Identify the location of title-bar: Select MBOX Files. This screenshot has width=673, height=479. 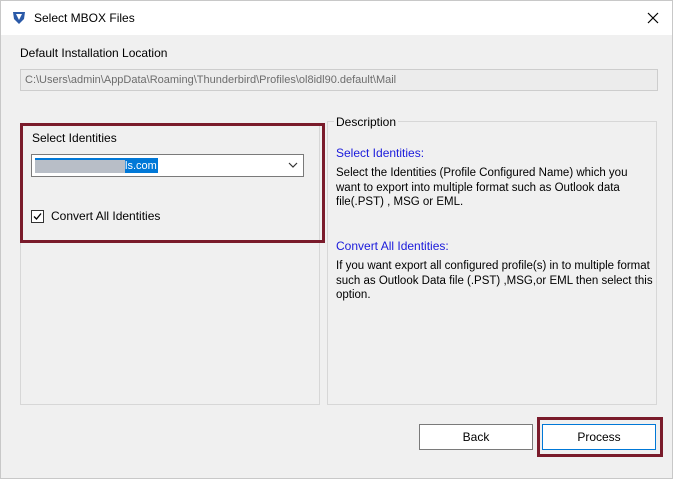
(336, 18).